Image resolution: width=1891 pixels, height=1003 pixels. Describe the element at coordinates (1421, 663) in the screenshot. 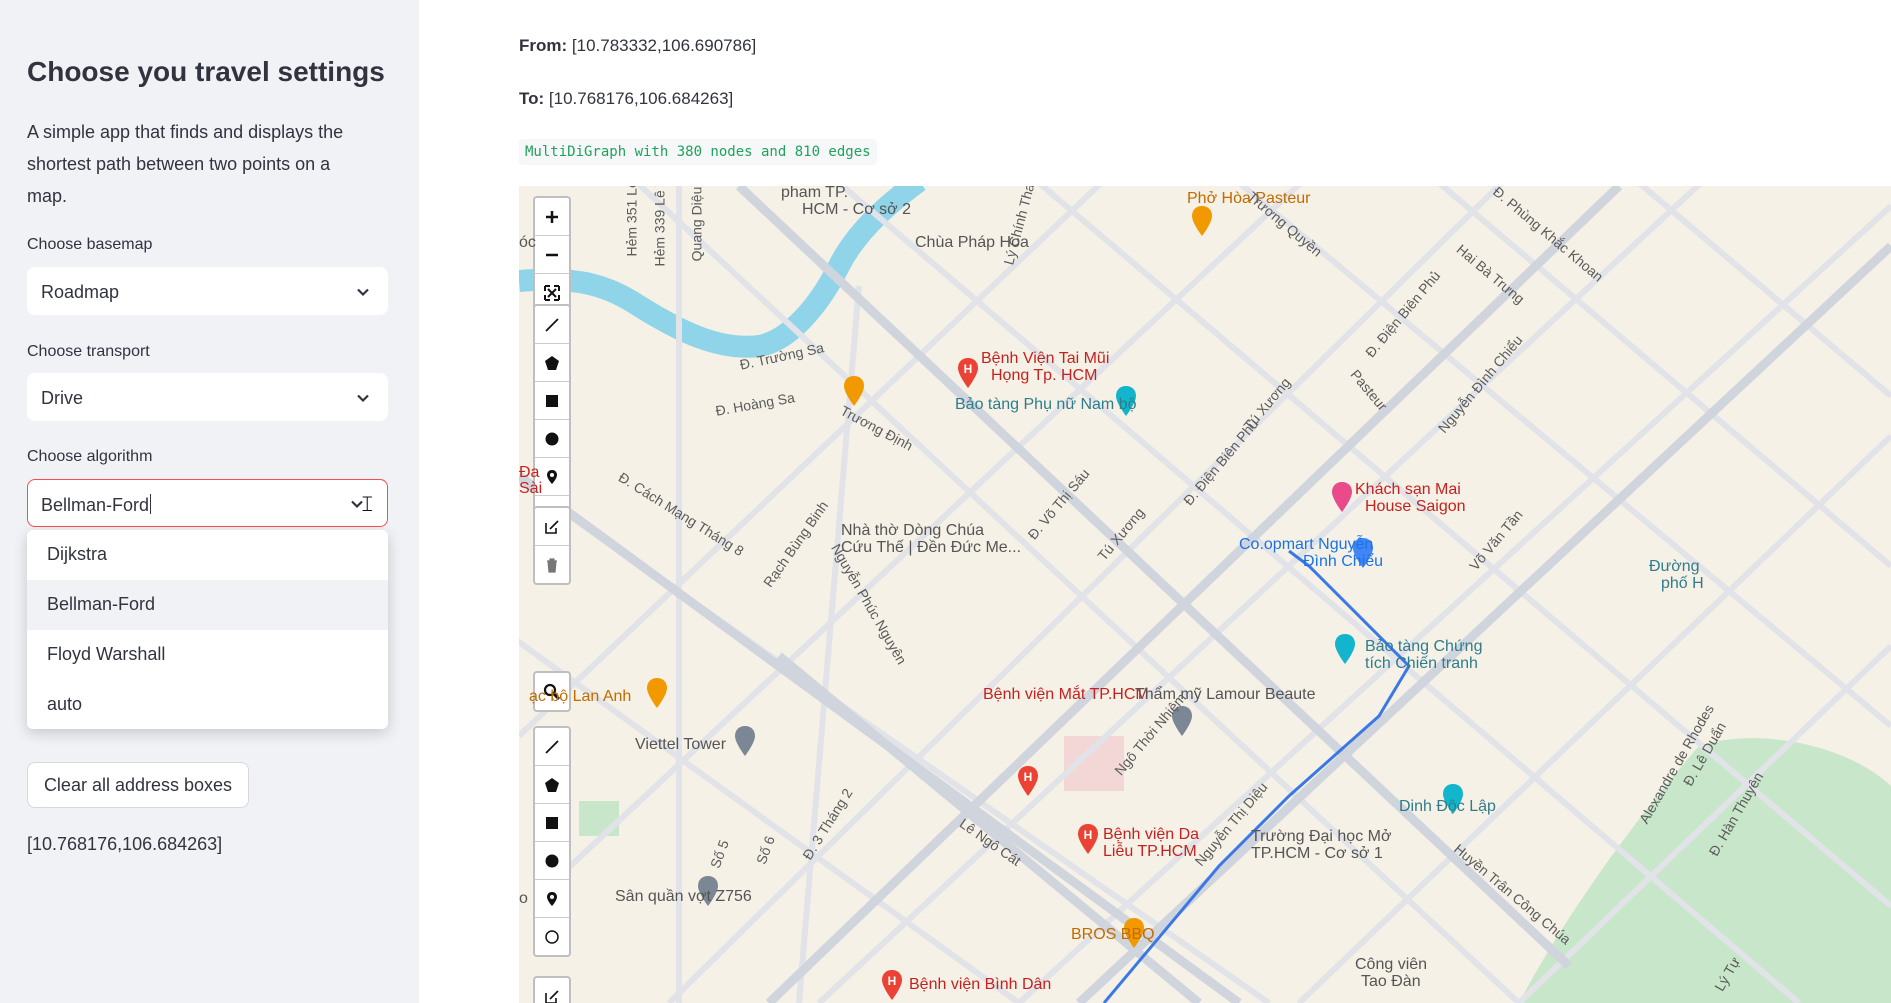

I see `map-label: tích Chiến tranh` at that location.